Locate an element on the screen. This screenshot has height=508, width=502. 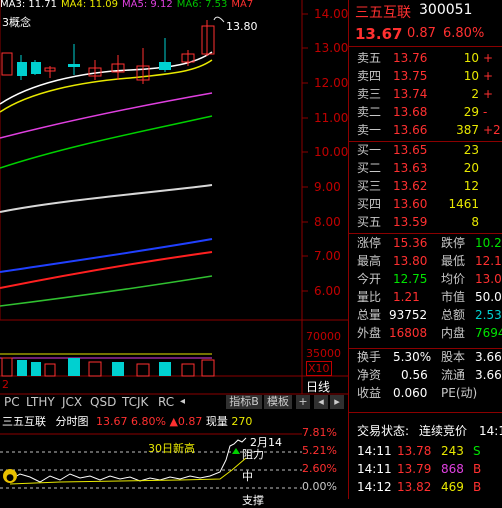
volume-axis-label: 70000 is located at coordinates (323, 336).